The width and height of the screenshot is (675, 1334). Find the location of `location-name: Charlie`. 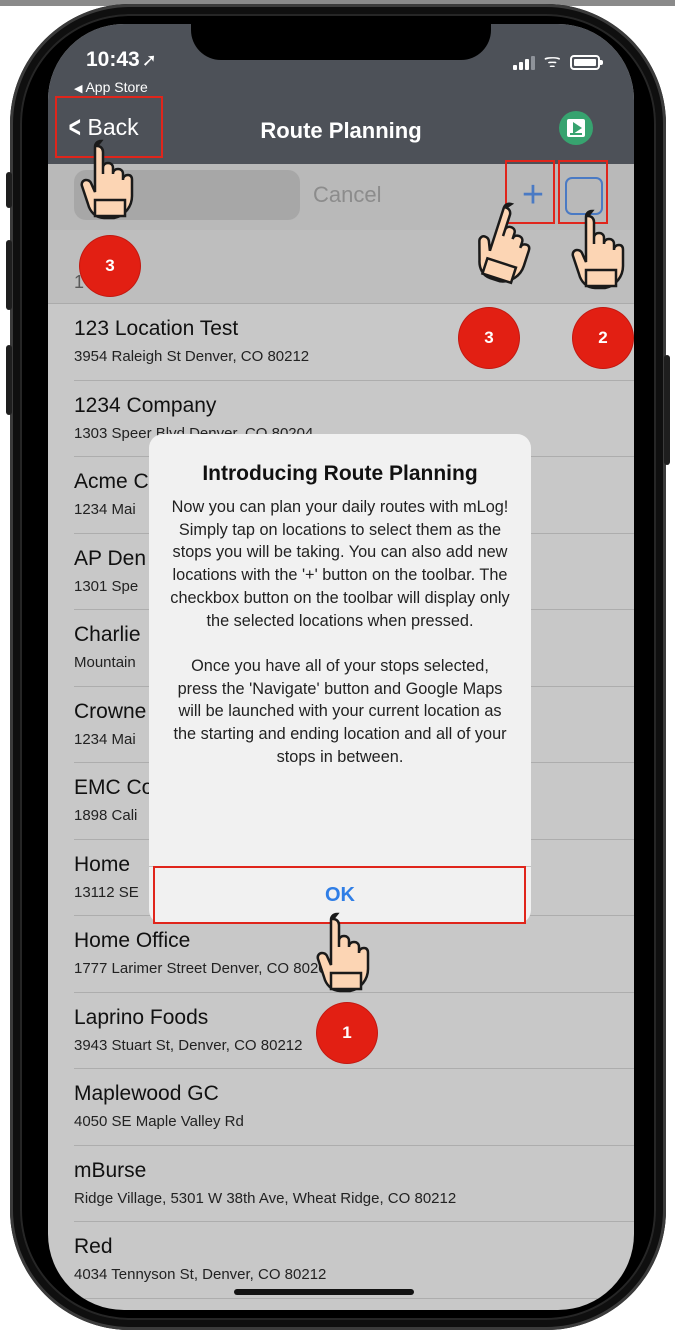

location-name: Charlie is located at coordinates (107, 634).